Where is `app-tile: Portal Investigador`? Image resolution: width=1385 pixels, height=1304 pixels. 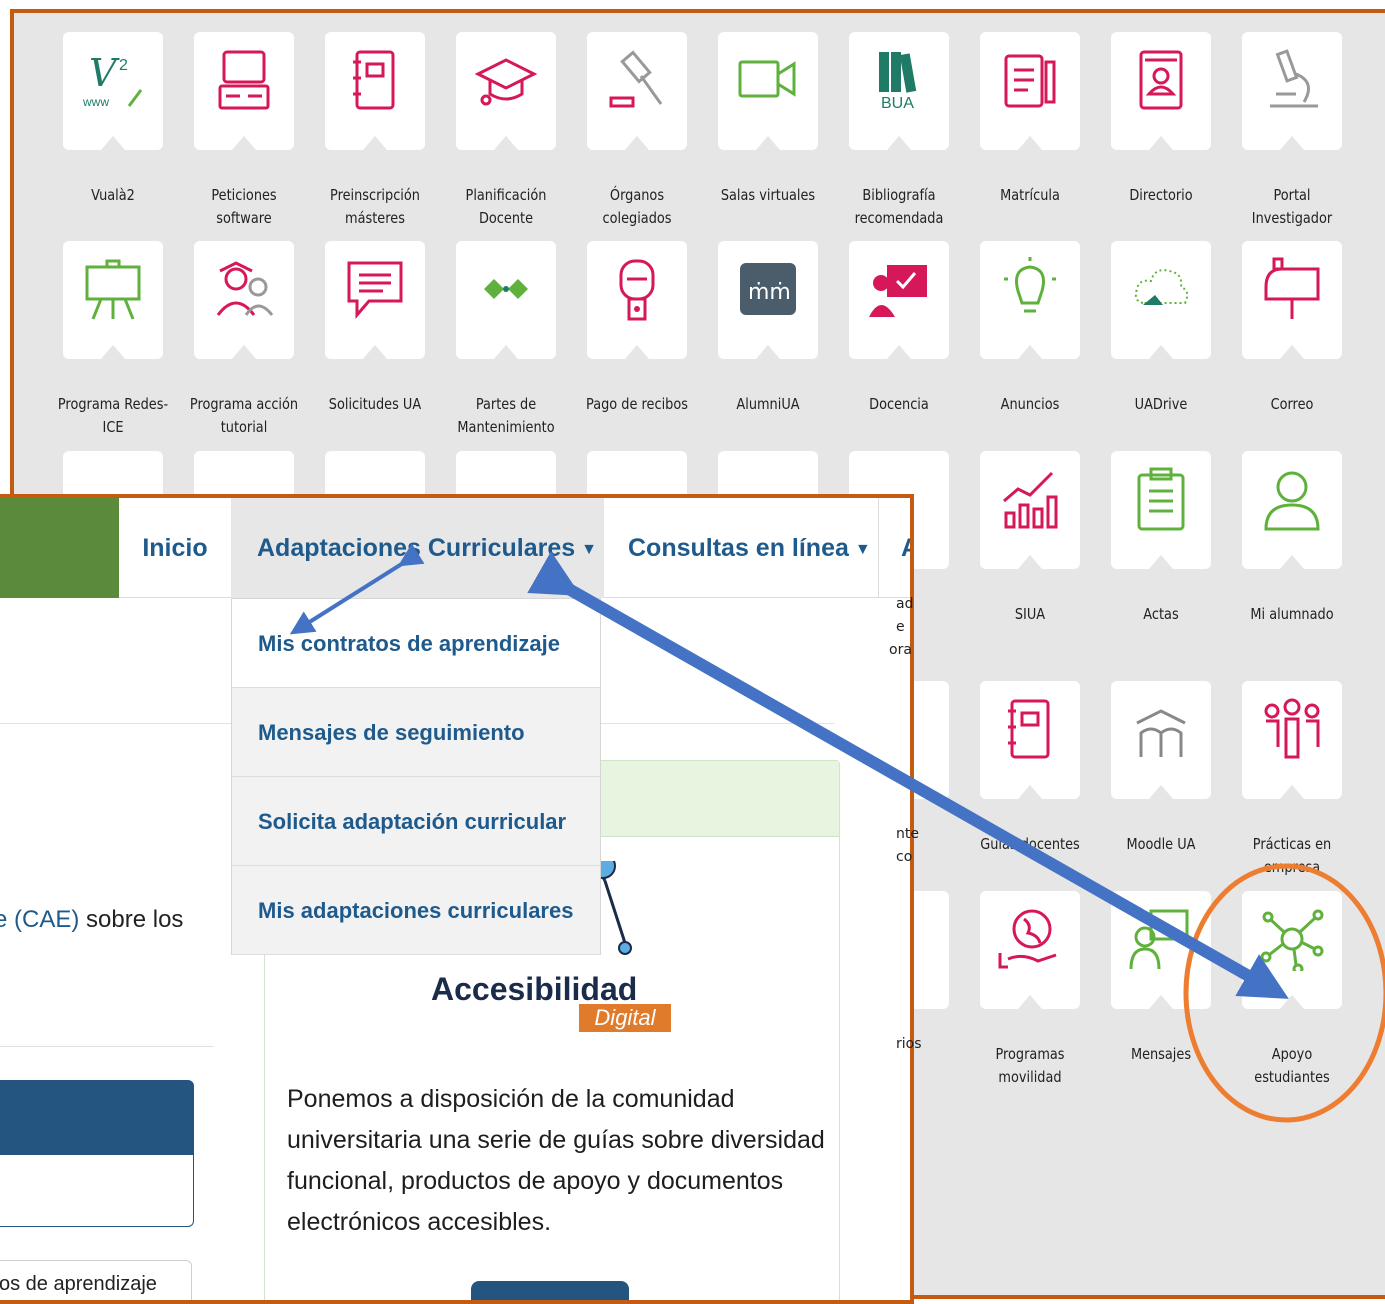 app-tile: Portal Investigador is located at coordinates (1275, 123).